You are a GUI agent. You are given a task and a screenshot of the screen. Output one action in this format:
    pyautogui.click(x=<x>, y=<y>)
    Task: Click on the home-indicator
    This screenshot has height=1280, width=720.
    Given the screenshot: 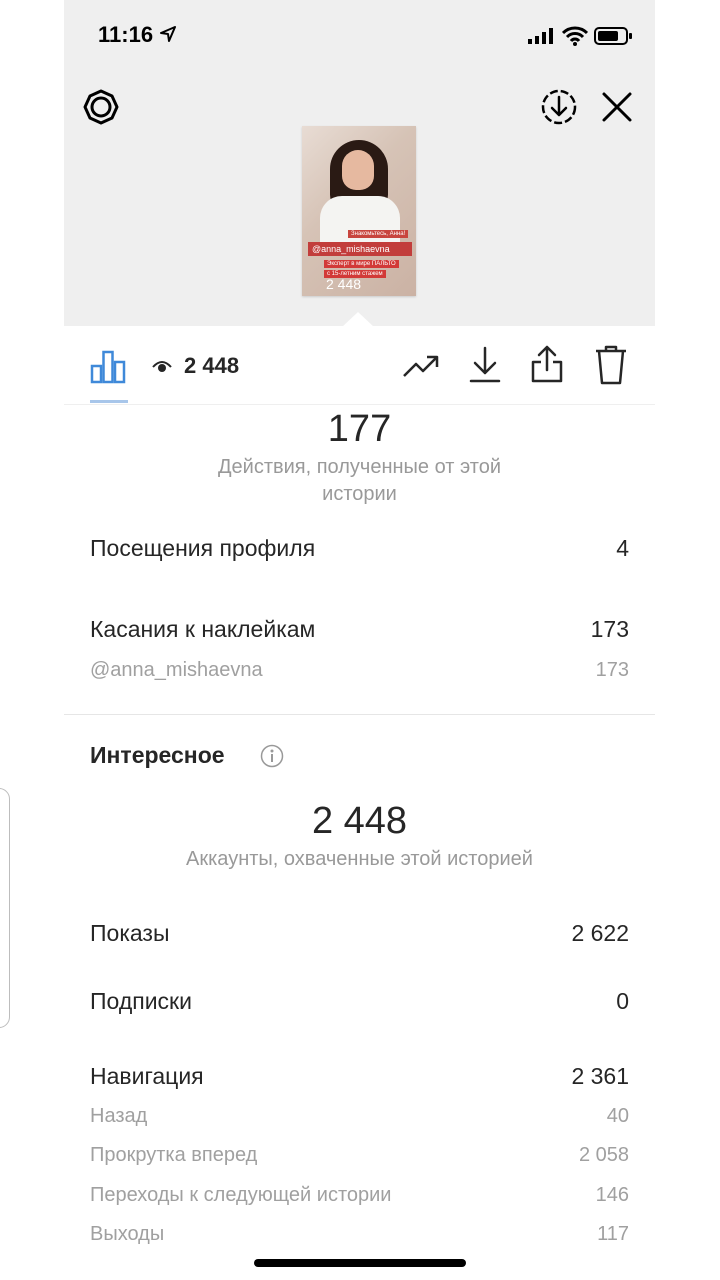 What is the action you would take?
    pyautogui.click(x=360, y=1263)
    